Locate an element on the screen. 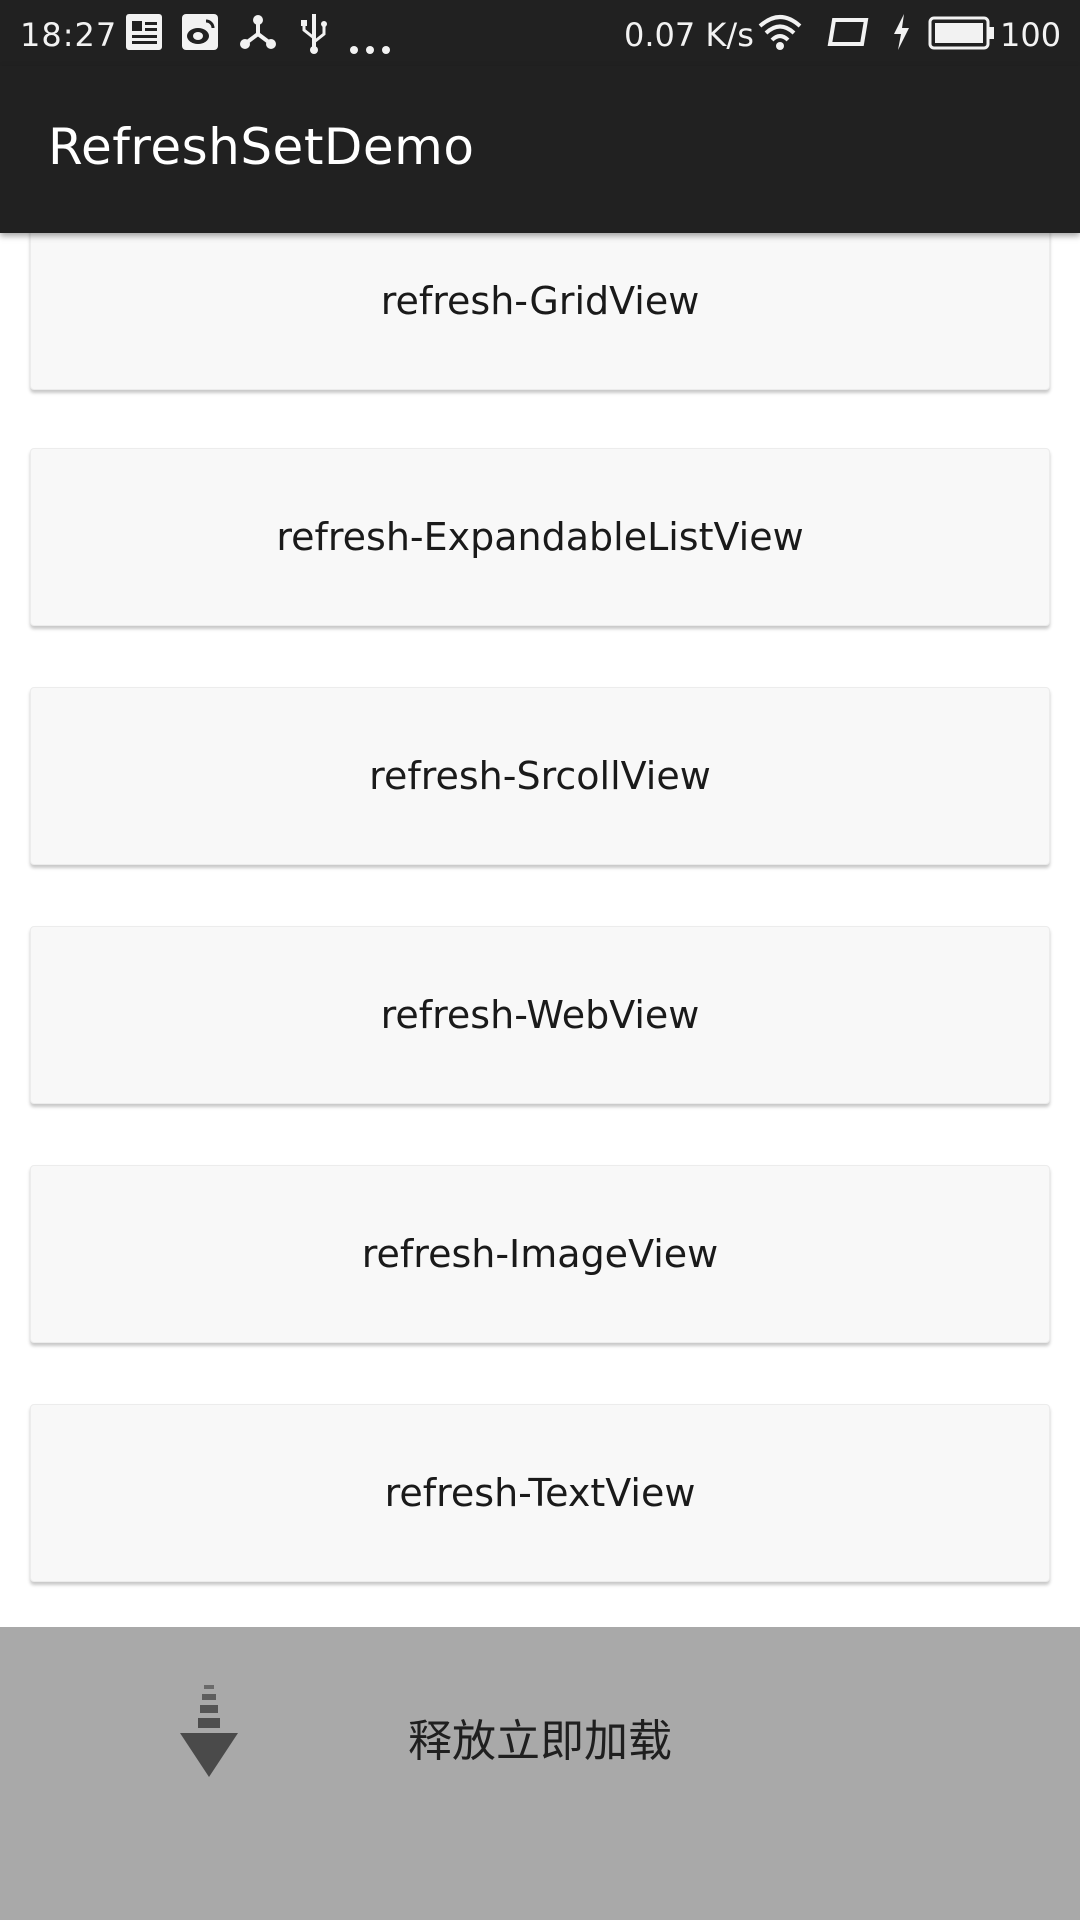  textview-button-label: refresh-TextView is located at coordinates (540, 1493).